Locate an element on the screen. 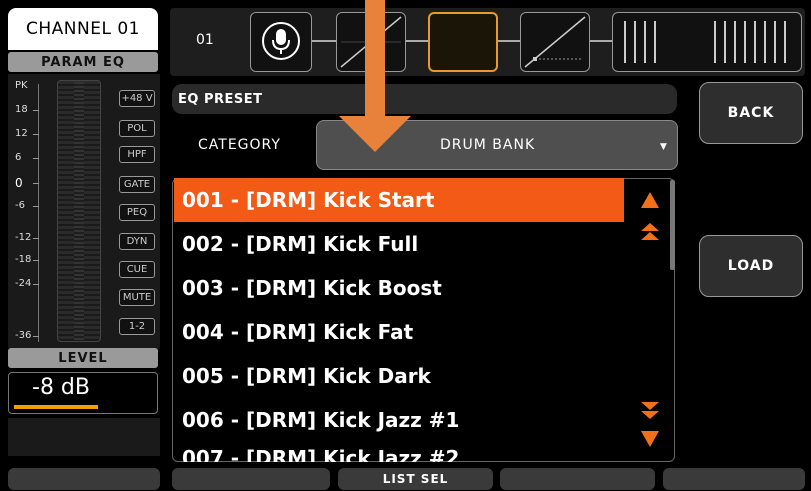  category-label: CATEGORY is located at coordinates (239, 145).